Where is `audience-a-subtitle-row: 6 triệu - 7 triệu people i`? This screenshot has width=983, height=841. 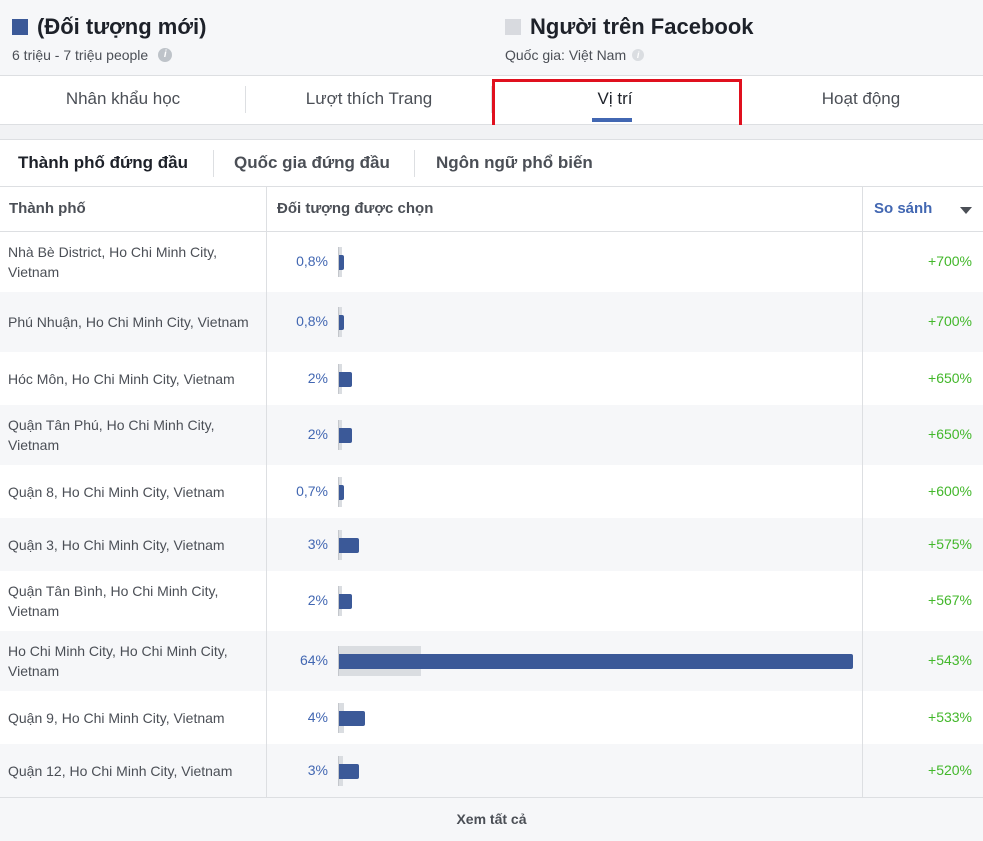 audience-a-subtitle-row: 6 triệu - 7 triệu people i is located at coordinates (109, 55).